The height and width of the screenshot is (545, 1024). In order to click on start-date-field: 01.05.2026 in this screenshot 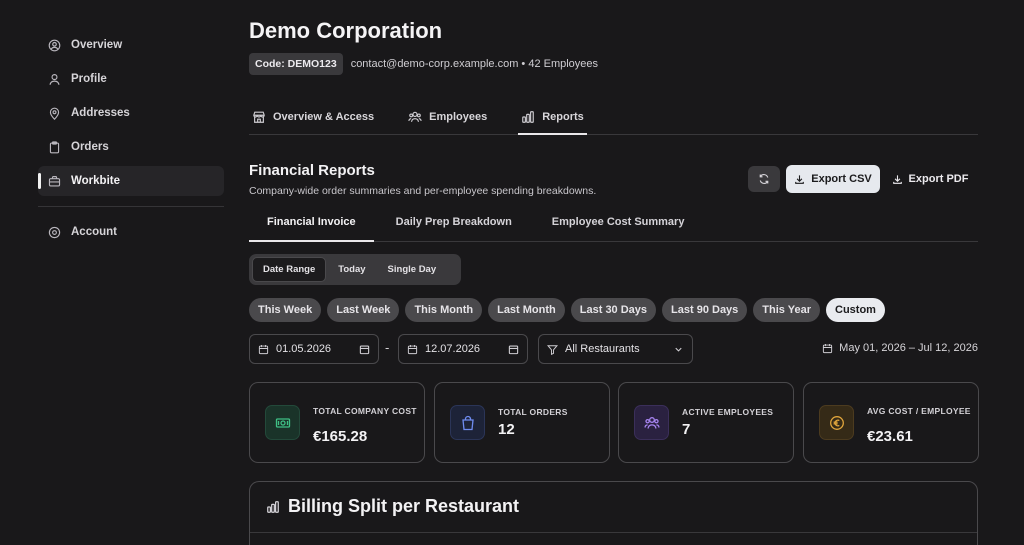, I will do `click(314, 349)`.